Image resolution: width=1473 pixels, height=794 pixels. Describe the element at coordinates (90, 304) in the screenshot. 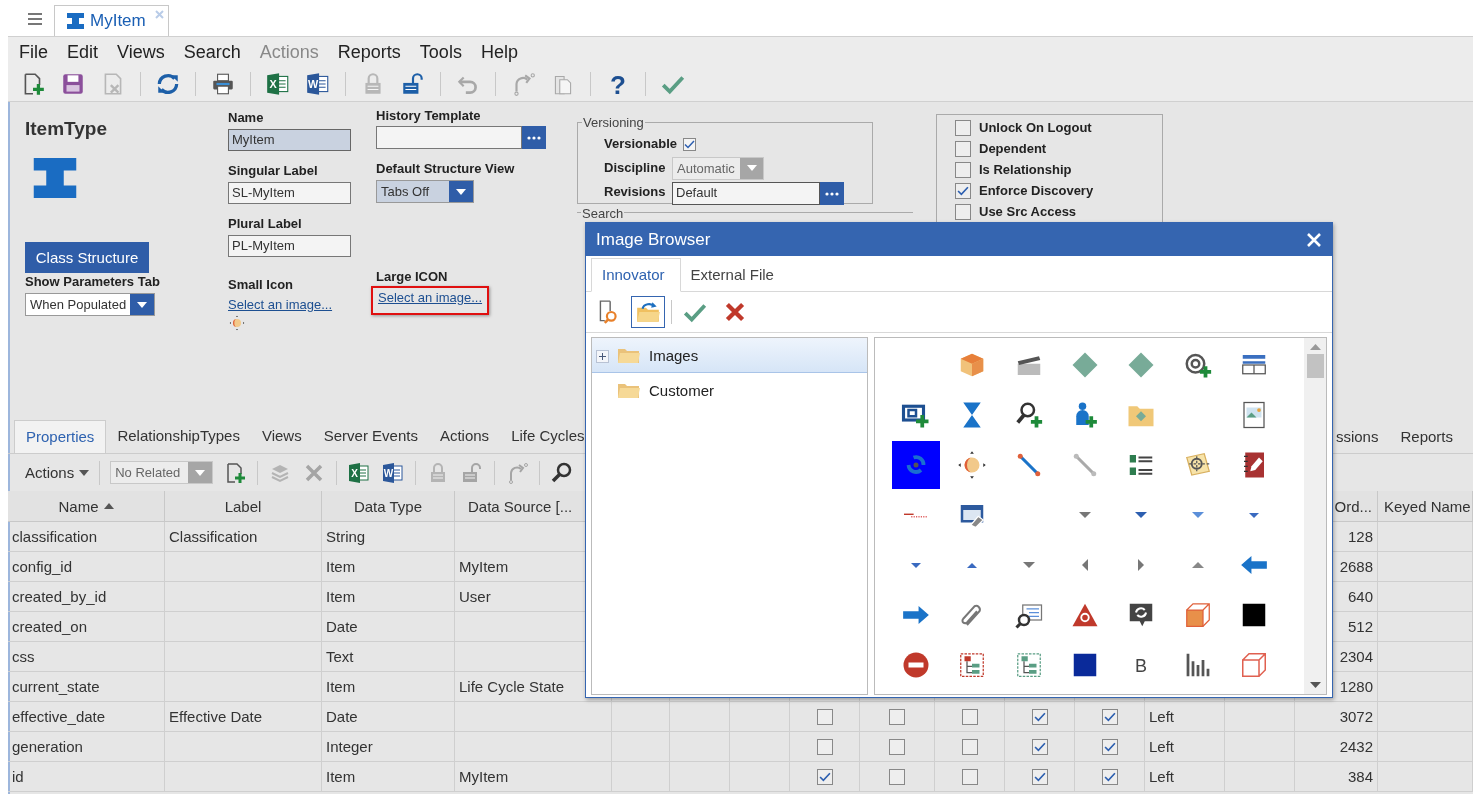

I see `dropdown: When Populated` at that location.